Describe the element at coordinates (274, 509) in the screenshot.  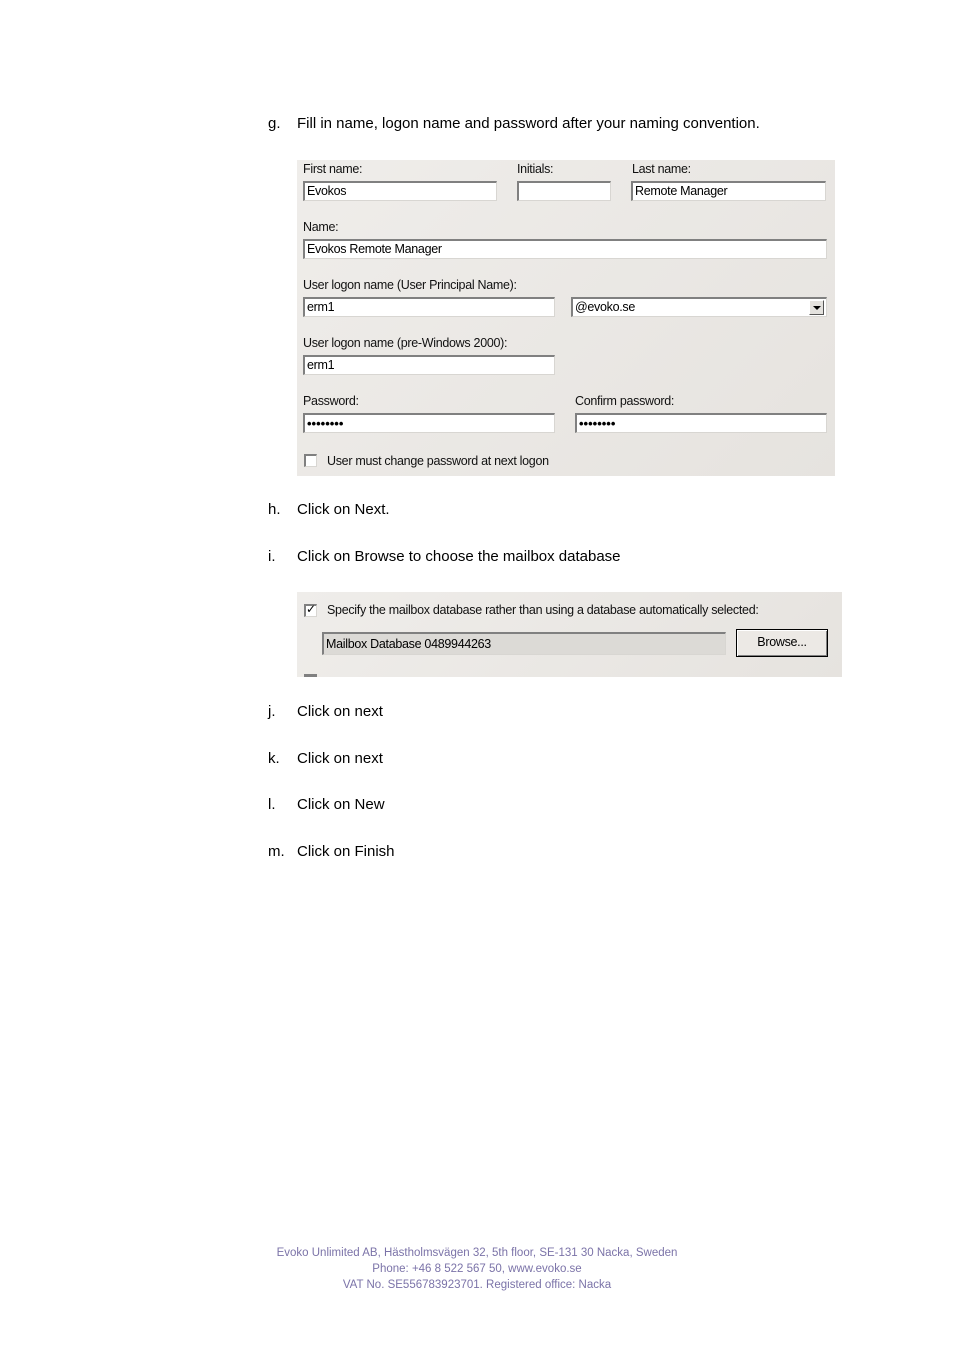
I see `step-letter: h.` at that location.